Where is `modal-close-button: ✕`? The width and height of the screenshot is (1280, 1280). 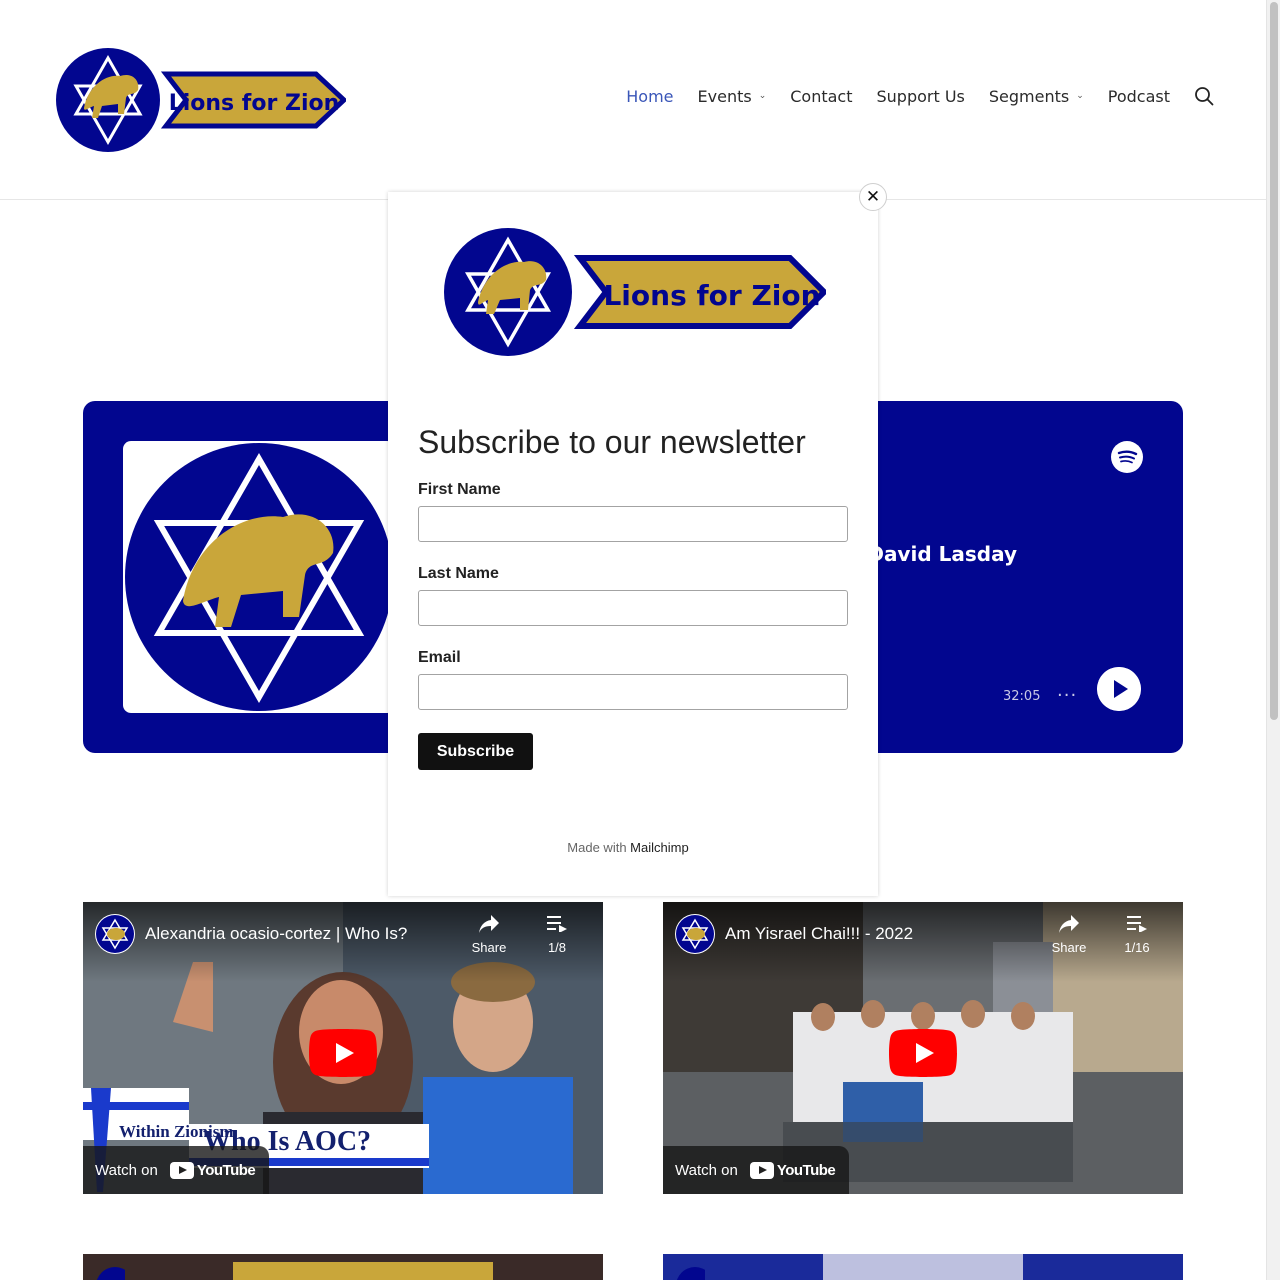
modal-close-button: ✕ is located at coordinates (873, 197).